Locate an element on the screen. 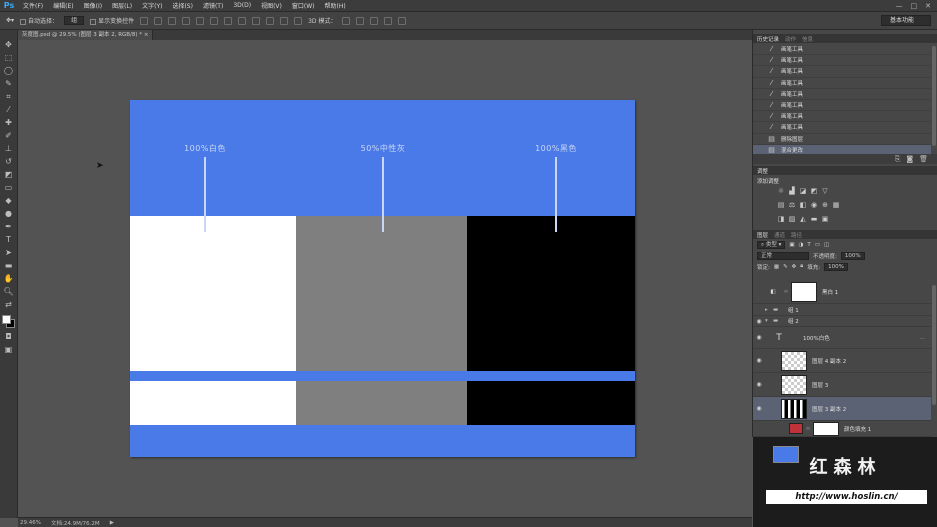 Image resolution: width=937 pixels, height=527 pixels. tab-info: 信息 is located at coordinates (807, 39).